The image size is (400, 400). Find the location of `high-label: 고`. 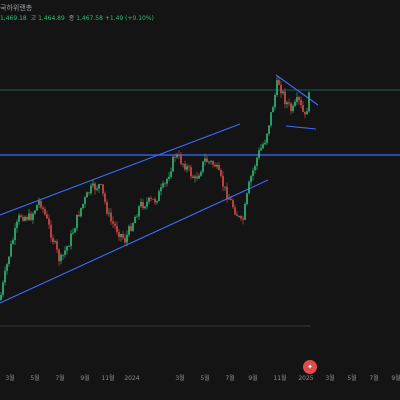

high-label: 고 is located at coordinates (33, 18).